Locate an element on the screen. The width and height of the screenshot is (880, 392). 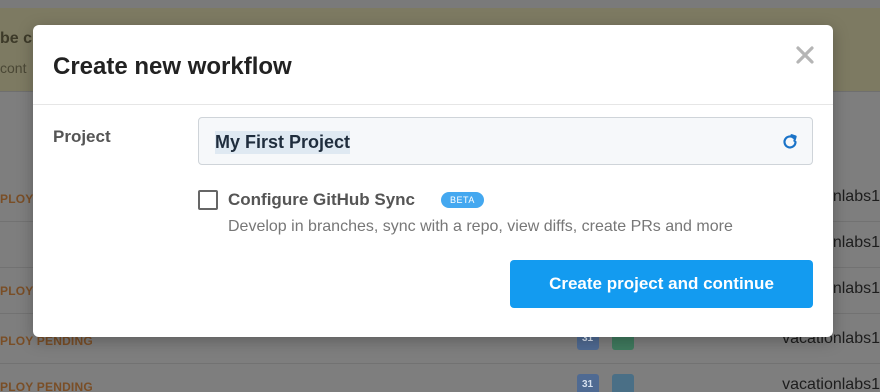
close-icon is located at coordinates (805, 55).